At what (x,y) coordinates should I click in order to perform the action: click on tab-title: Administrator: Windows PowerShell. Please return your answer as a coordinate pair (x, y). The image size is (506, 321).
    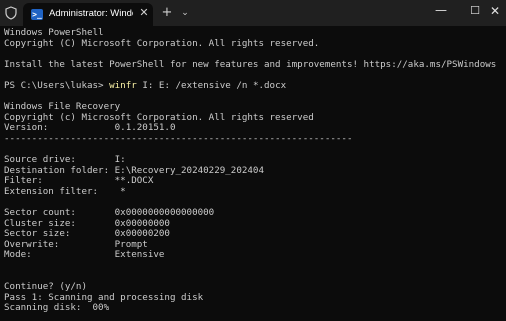
    Looking at the image, I should click on (91, 13).